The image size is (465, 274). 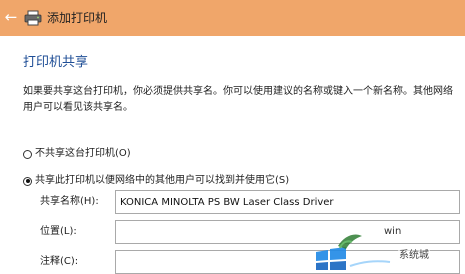 I want to click on page-heading: 打印机共享, so click(x=56, y=62).